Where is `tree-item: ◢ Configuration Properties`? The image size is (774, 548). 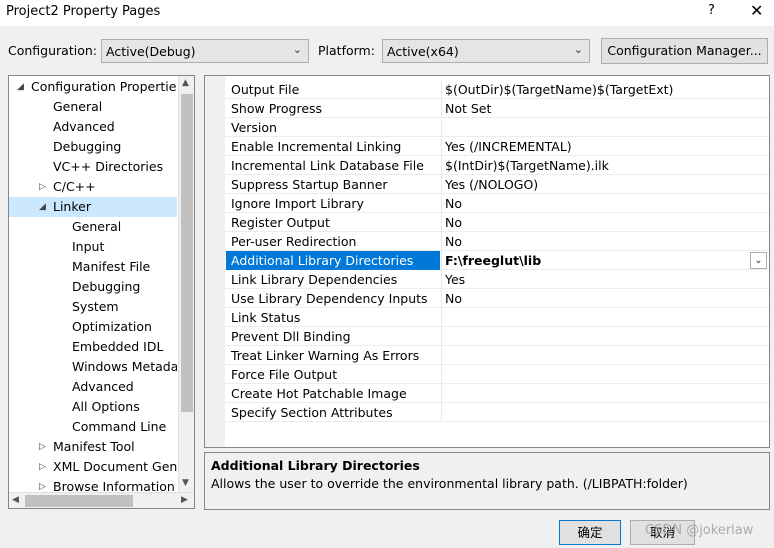
tree-item: ◢ Configuration Properties is located at coordinates (93, 87).